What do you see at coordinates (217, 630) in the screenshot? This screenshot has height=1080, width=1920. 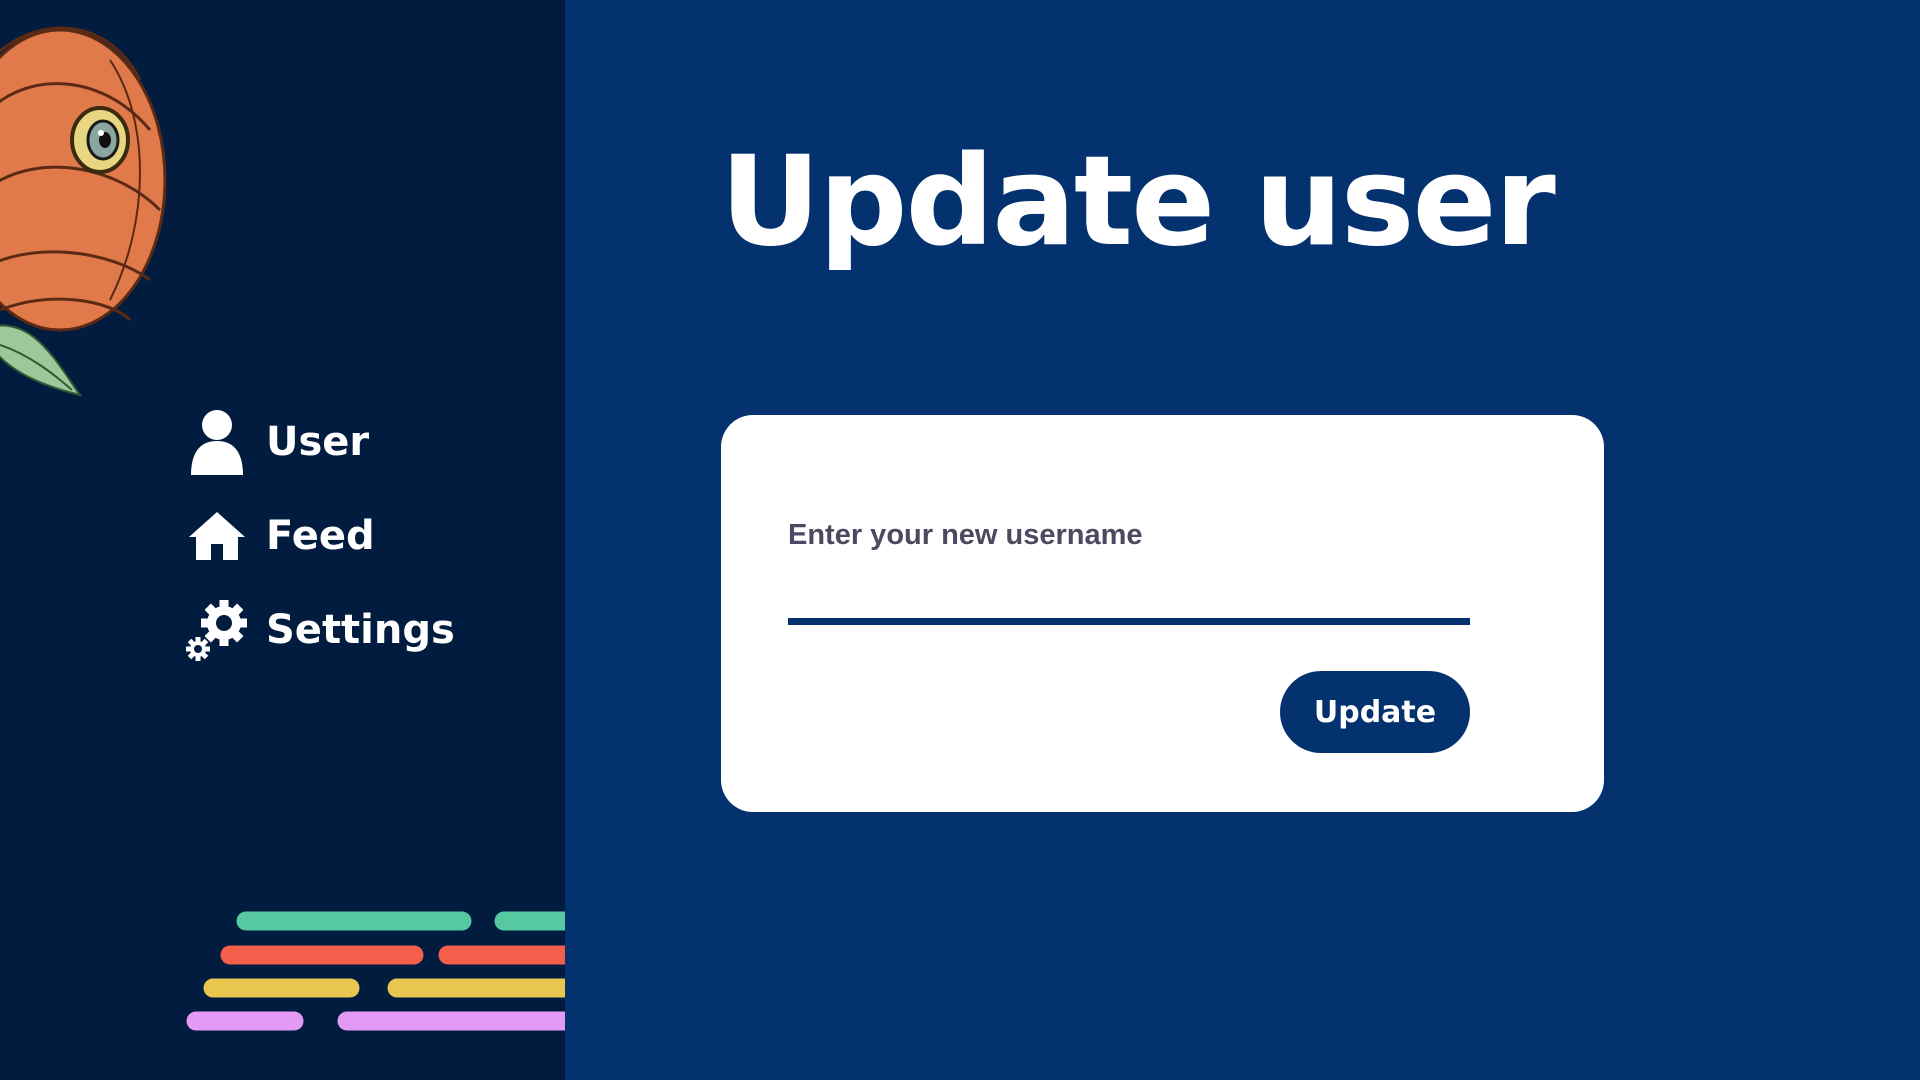 I see `gear-icon` at bounding box center [217, 630].